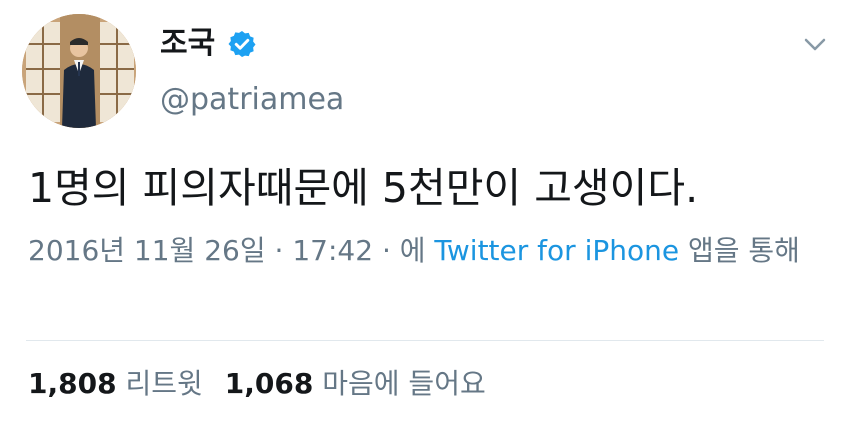 This screenshot has width=850, height=426. I want to click on tweet-date: 2016년 11월 26일, so click(147, 250).